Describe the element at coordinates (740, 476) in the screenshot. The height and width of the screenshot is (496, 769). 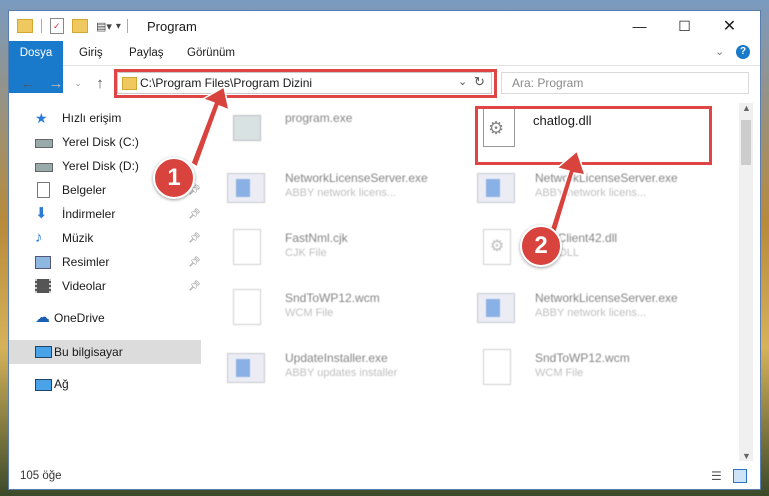
I see `large-icons-view-icon` at that location.